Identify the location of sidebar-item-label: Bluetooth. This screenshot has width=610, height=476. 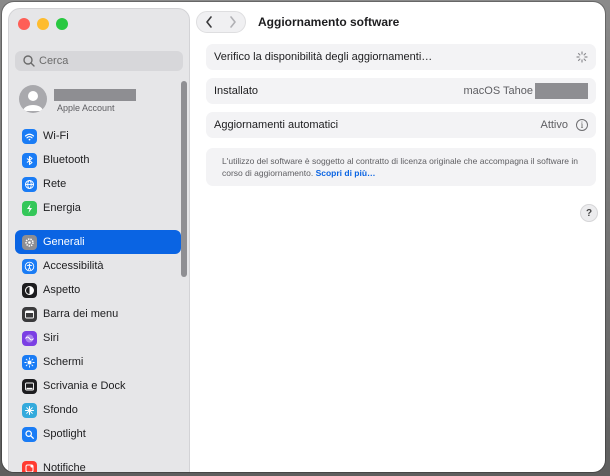
(66, 160).